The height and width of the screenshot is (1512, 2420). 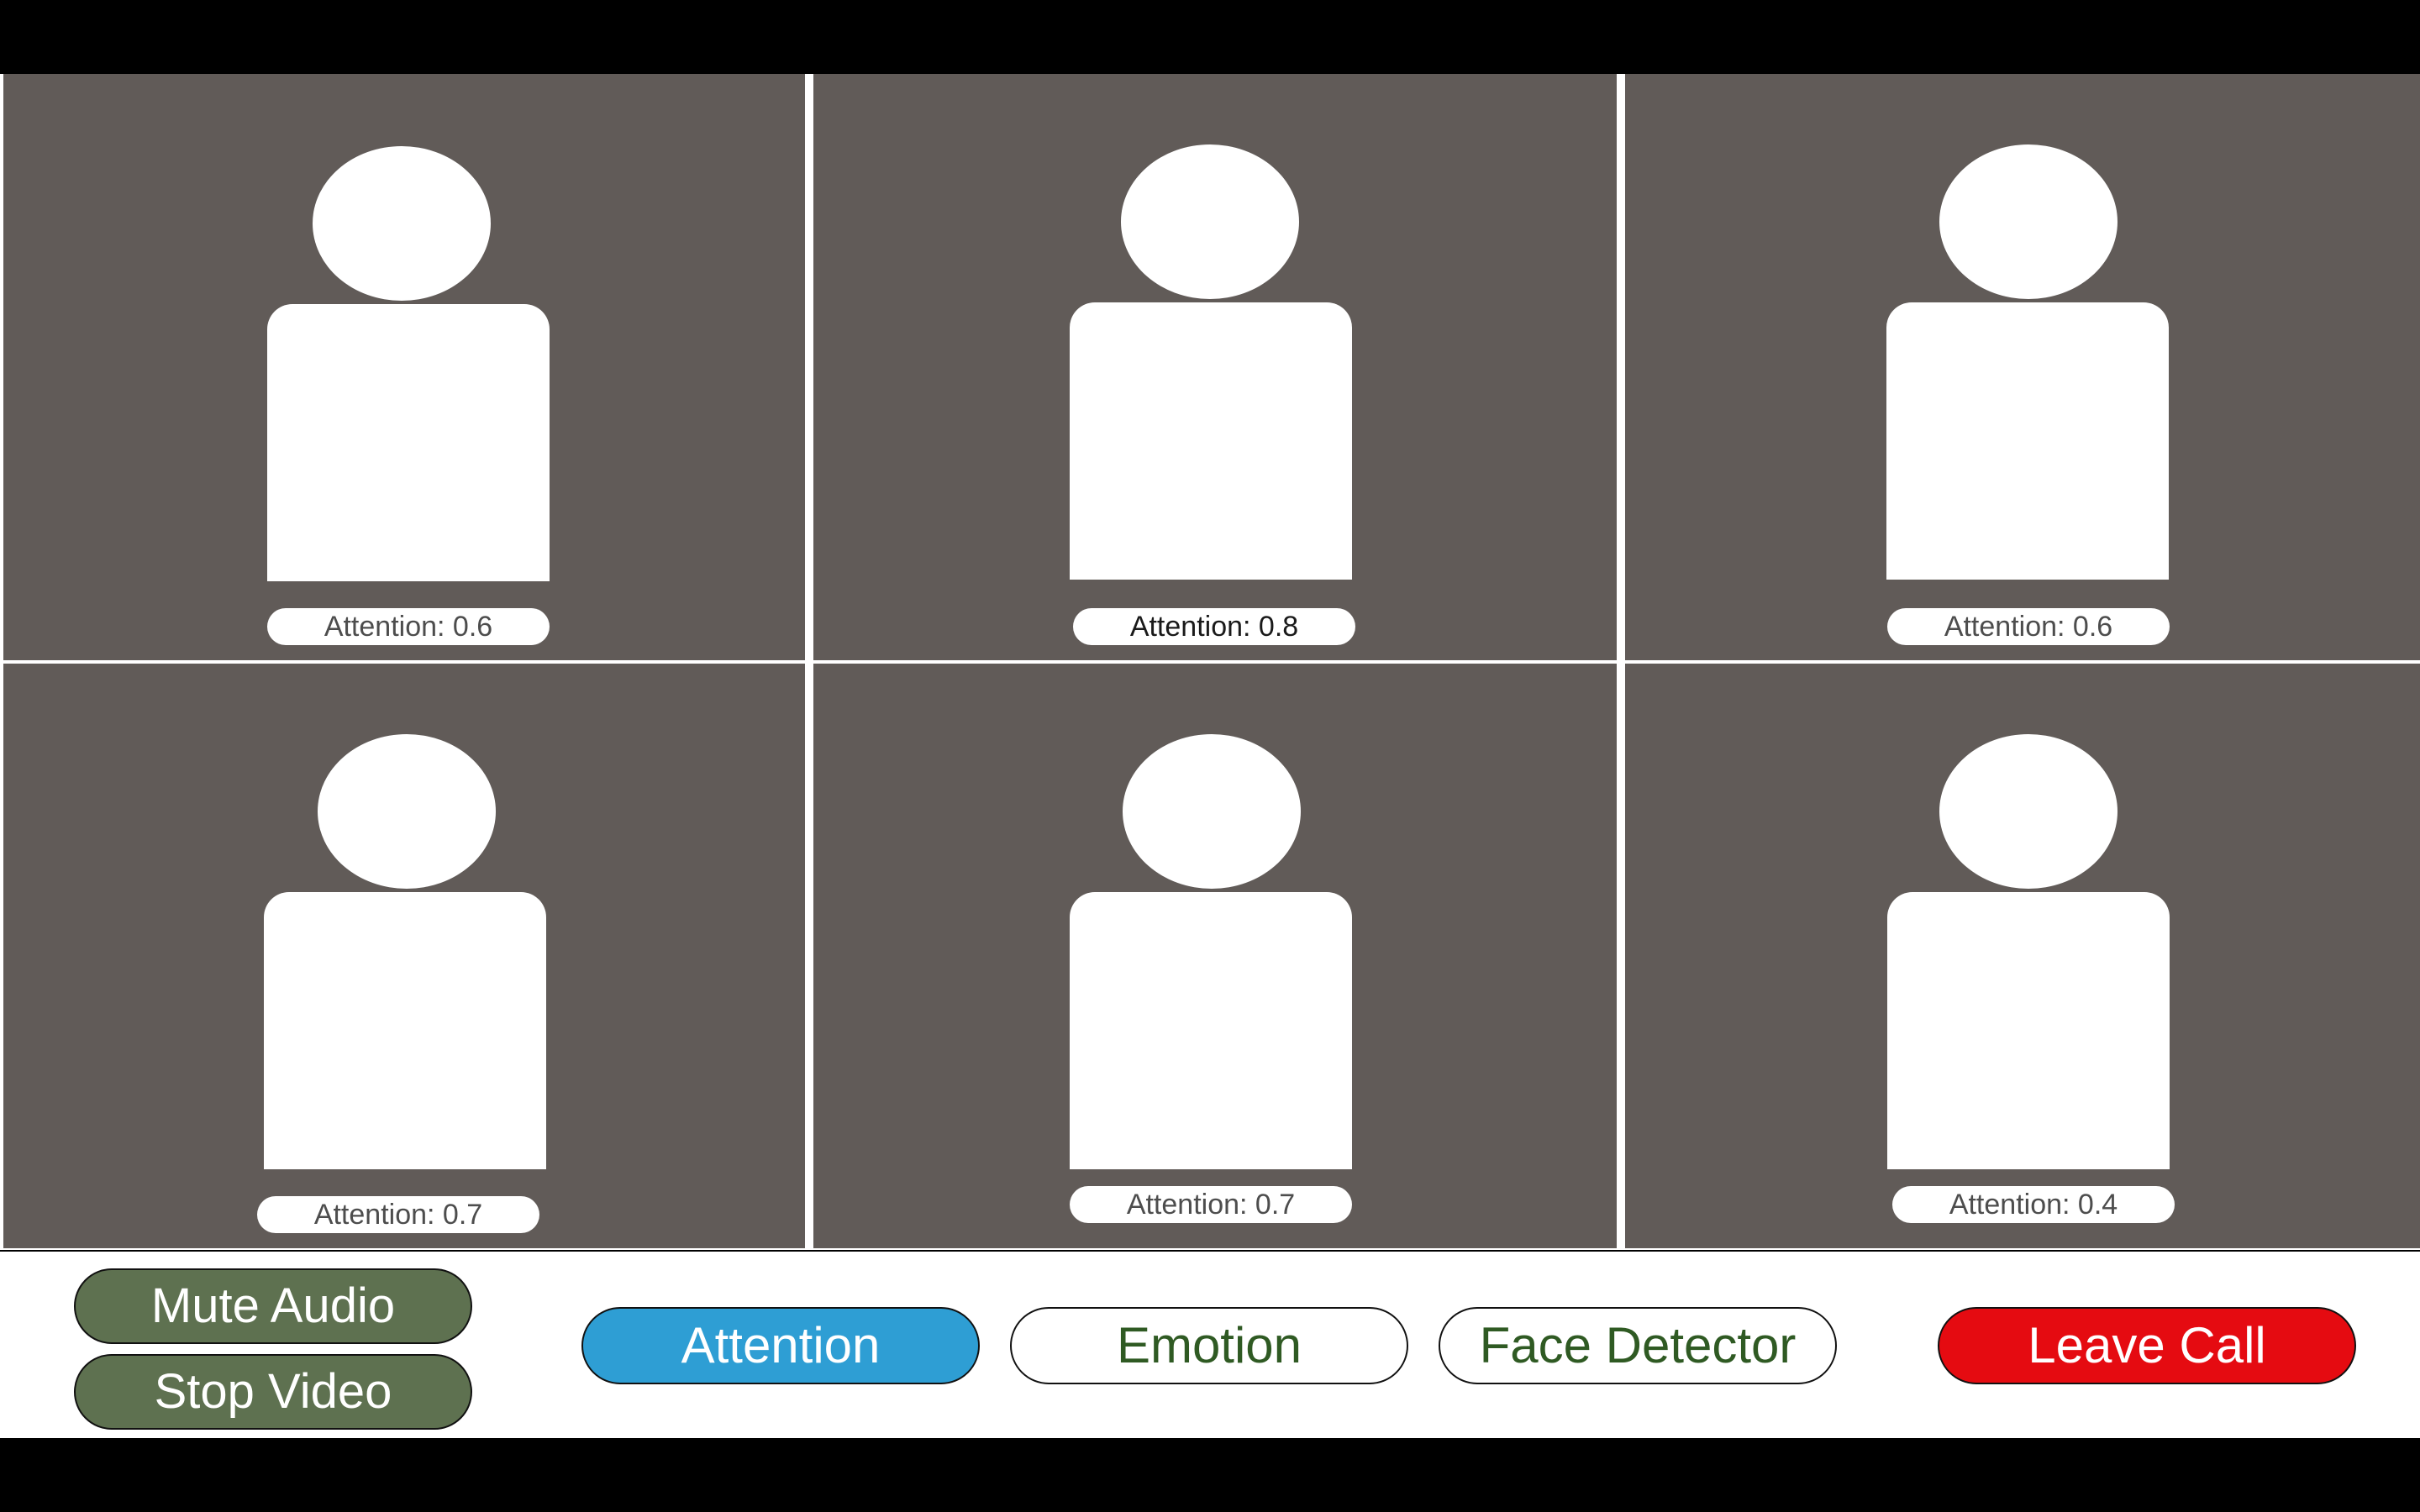 I want to click on stop-video-button: Stop Video, so click(x=273, y=1392).